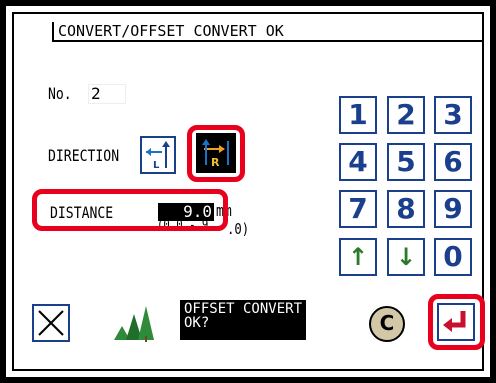 This screenshot has width=496, height=383. Describe the element at coordinates (358, 115) in the screenshot. I see `key-1: 1` at that location.